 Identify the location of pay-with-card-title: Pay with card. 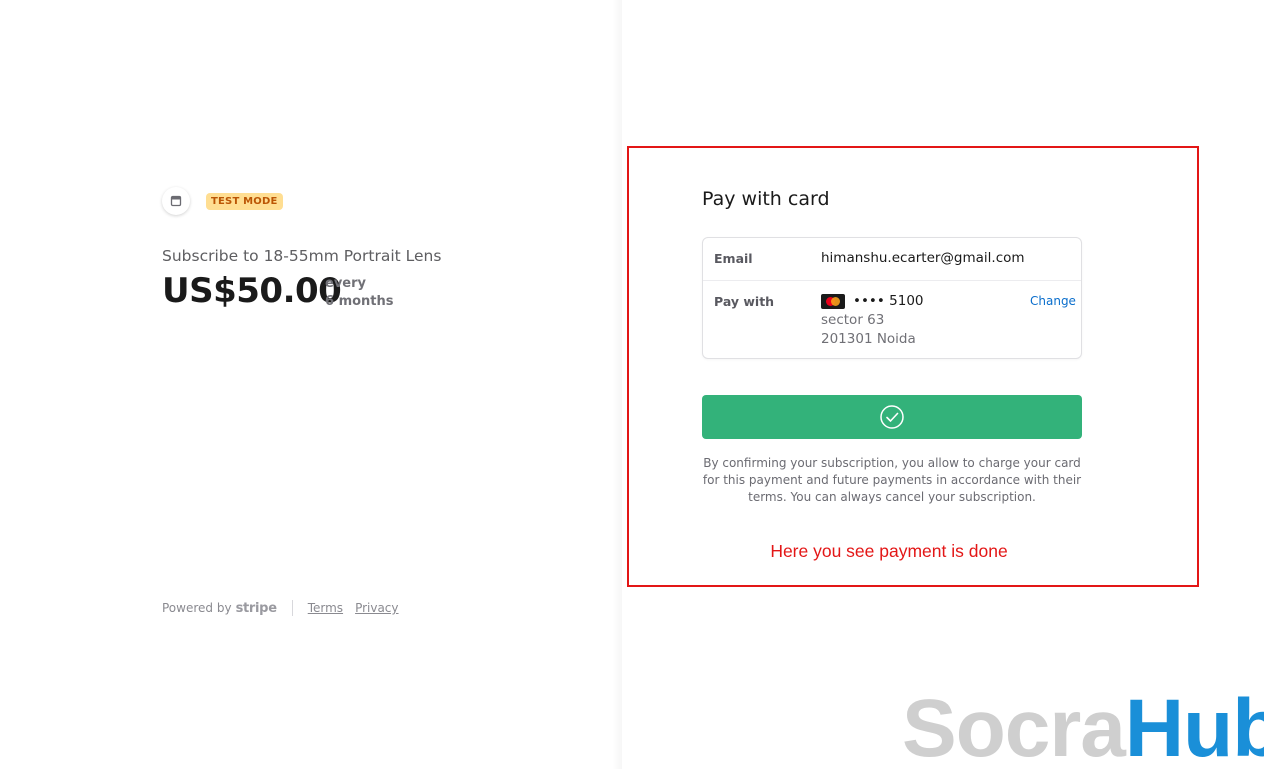
(766, 199).